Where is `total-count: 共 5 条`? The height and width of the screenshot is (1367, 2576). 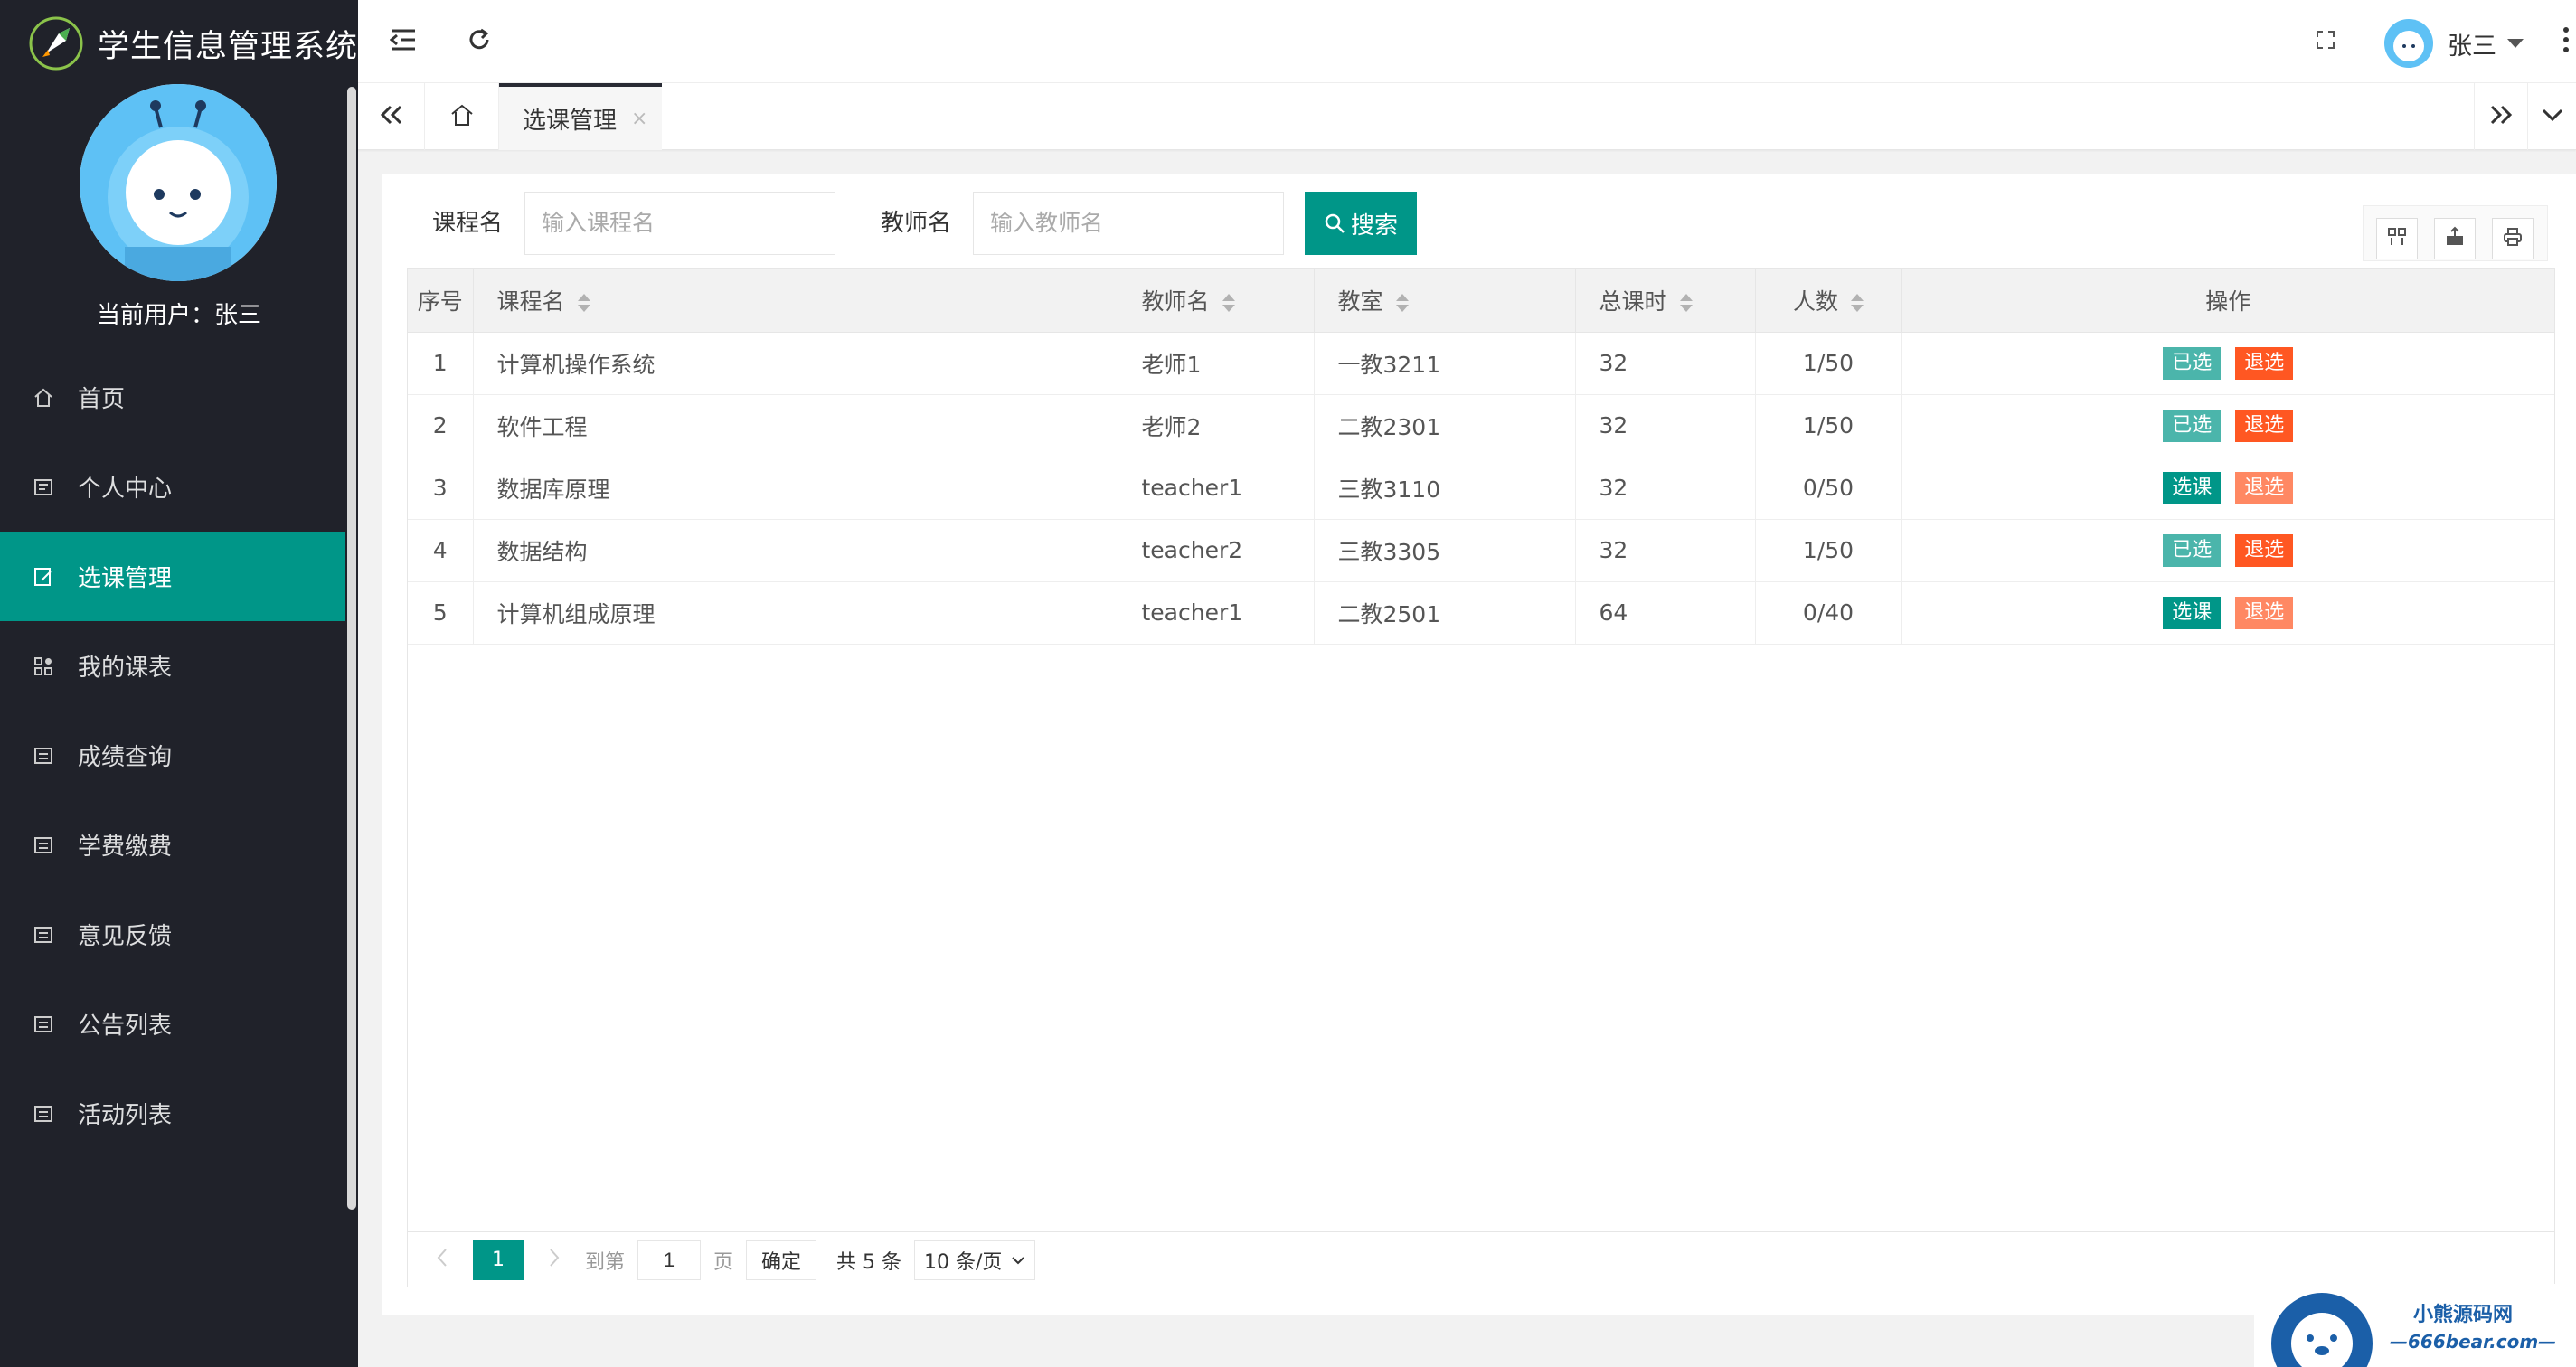
total-count: 共 5 条 is located at coordinates (869, 1262).